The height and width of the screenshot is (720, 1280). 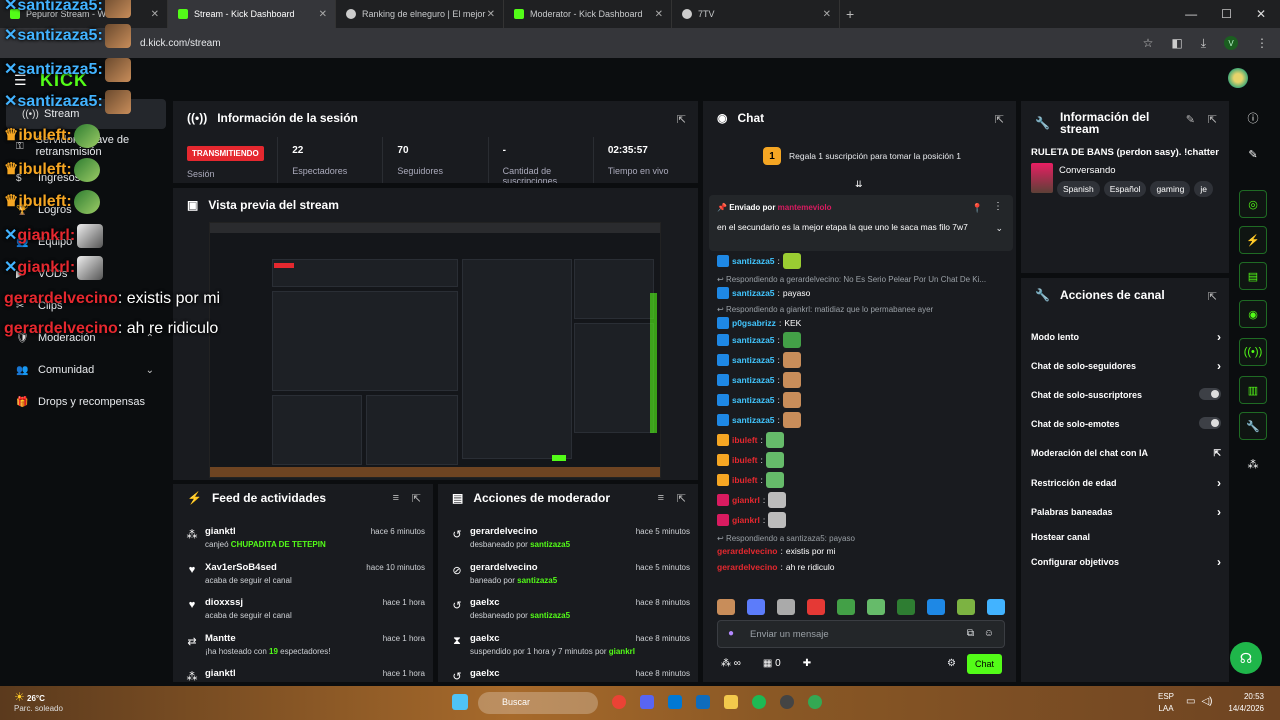 What do you see at coordinates (1126, 512) in the screenshot?
I see `channel-action-item: Palabras baneadas ›` at bounding box center [1126, 512].